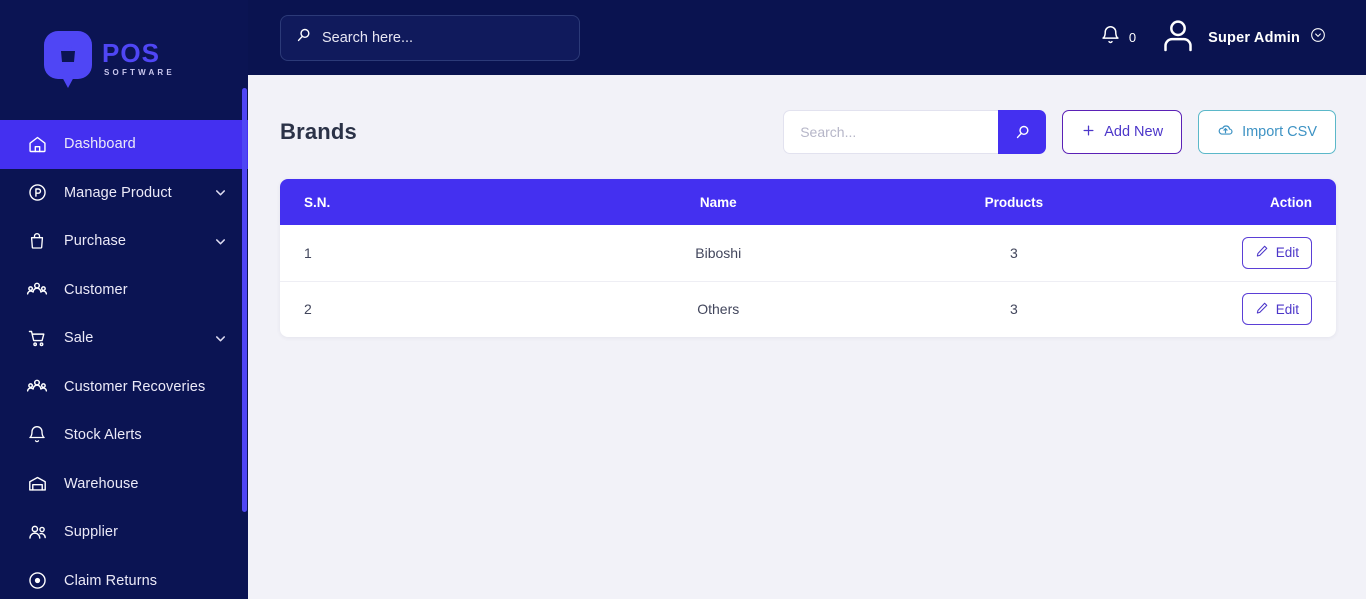  I want to click on sidebar-item-label: Customer, so click(96, 289).